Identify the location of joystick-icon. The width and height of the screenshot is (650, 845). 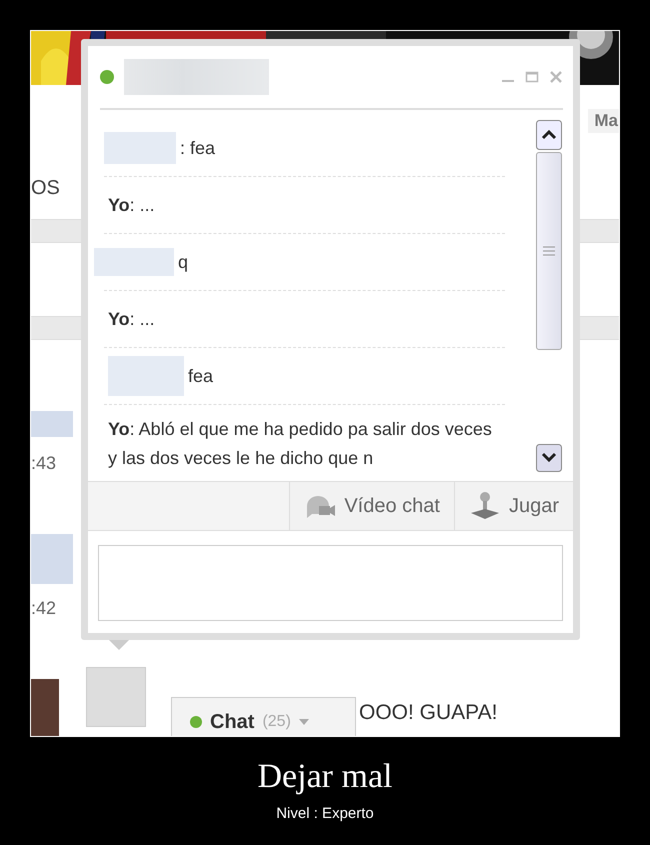
(484, 506).